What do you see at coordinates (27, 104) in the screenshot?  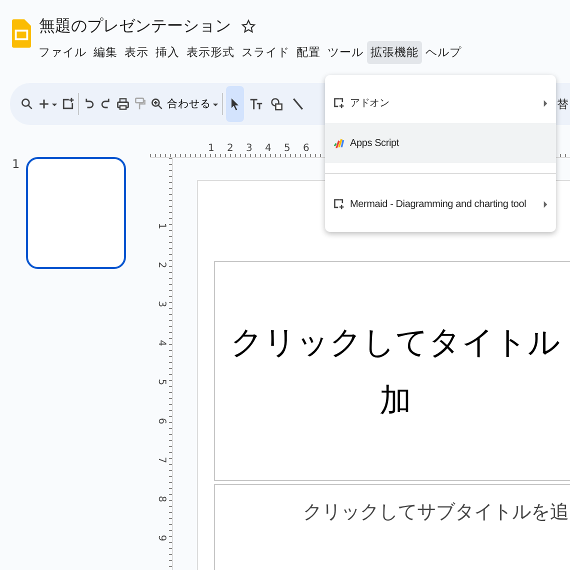 I see `search-icon` at bounding box center [27, 104].